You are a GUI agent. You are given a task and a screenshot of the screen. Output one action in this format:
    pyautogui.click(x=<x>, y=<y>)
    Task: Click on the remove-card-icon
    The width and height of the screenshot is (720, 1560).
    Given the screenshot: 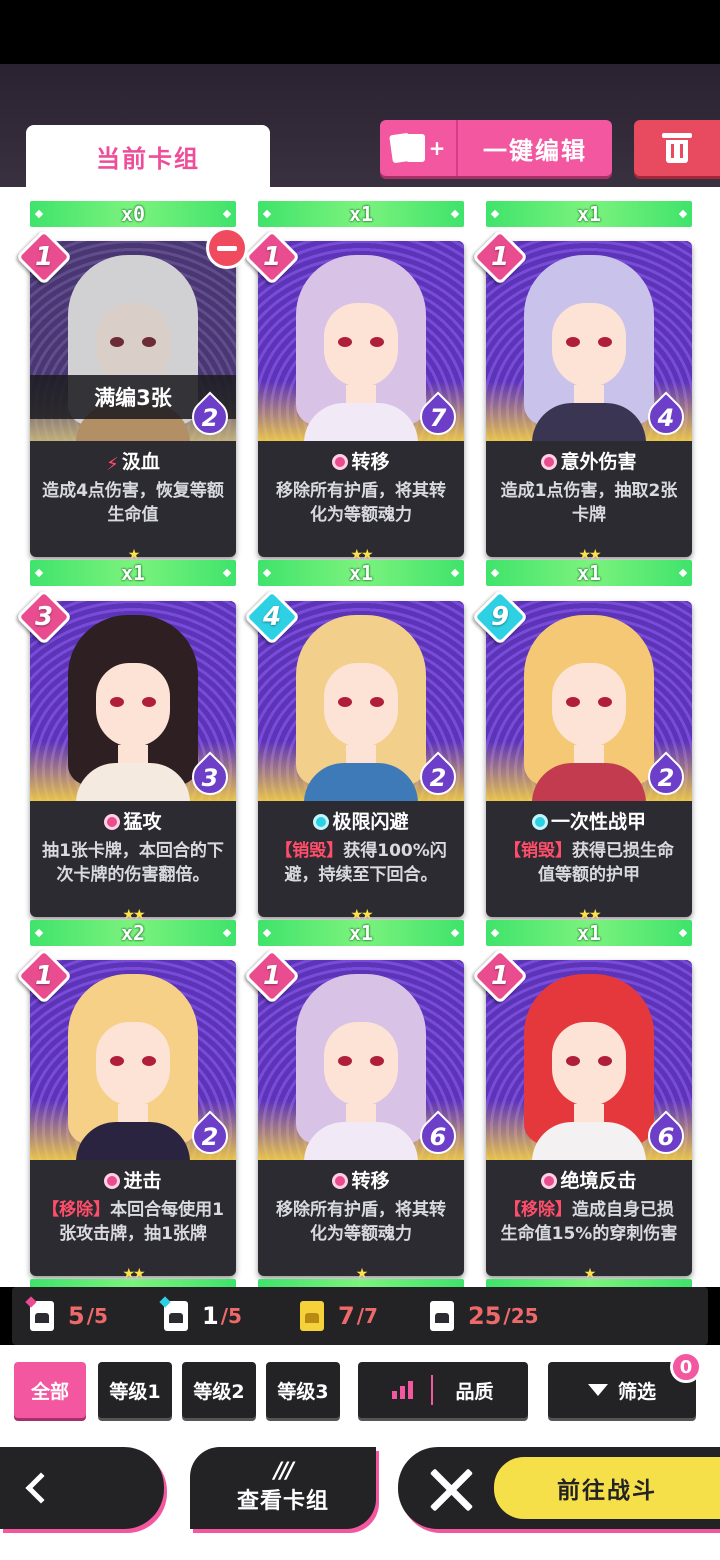 What is the action you would take?
    pyautogui.click(x=227, y=248)
    